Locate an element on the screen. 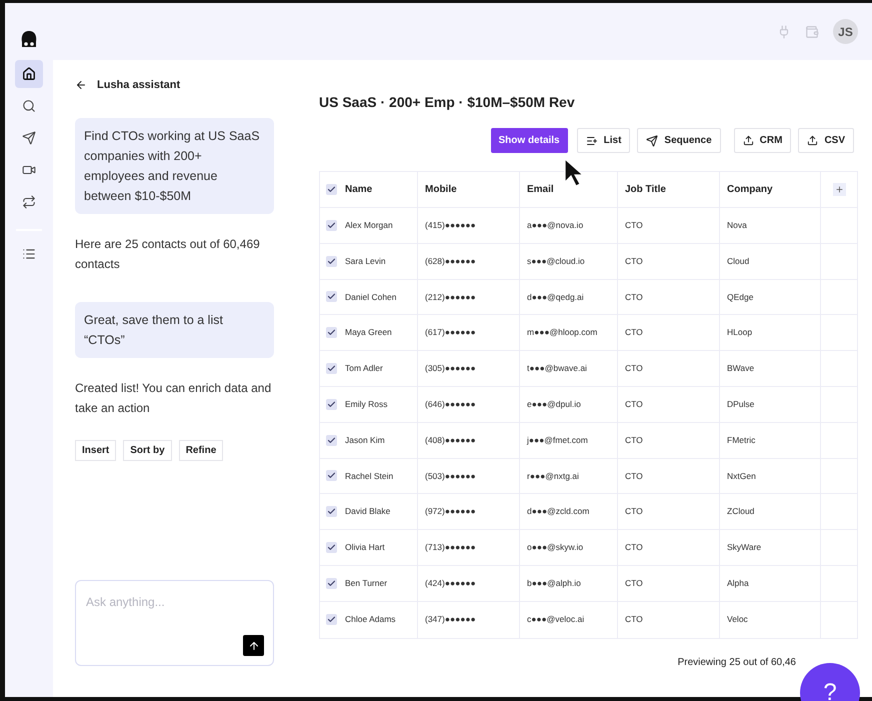 Image resolution: width=872 pixels, height=701 pixels. table-cell: Alex Morgan is located at coordinates (369, 225).